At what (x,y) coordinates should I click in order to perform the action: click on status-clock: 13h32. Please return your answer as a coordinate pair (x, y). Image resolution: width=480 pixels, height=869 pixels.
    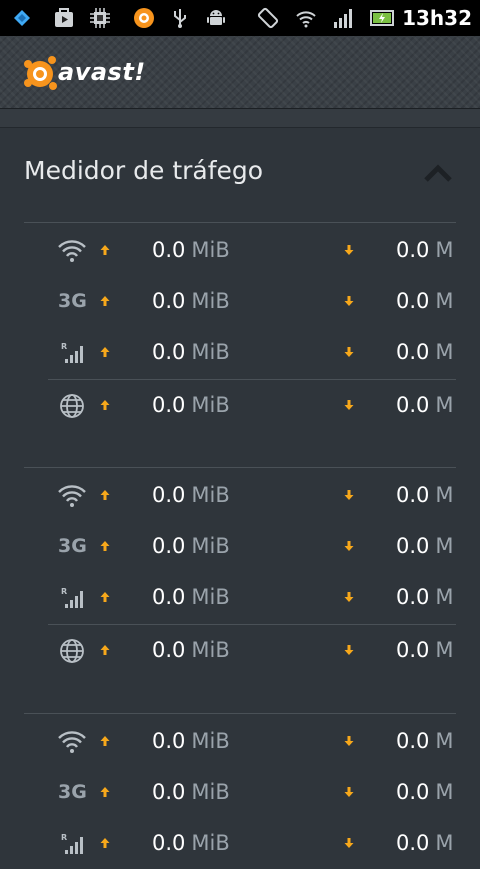
    Looking at the image, I should click on (437, 18).